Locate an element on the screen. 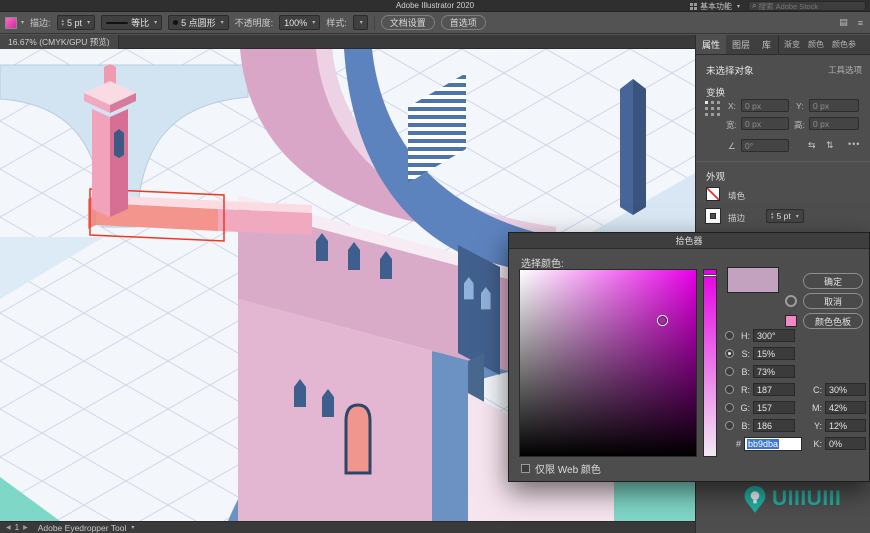 This screenshot has width=870, height=533. y-field: 0 px is located at coordinates (834, 105).